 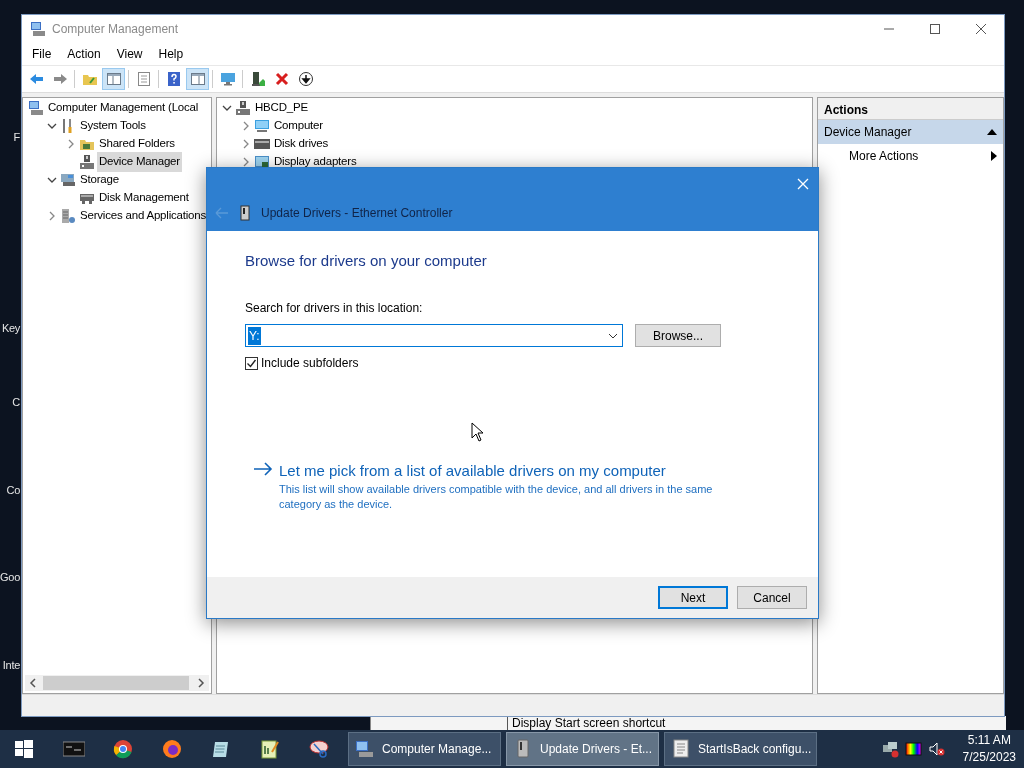 I want to click on device-icon, so click(x=245, y=213).